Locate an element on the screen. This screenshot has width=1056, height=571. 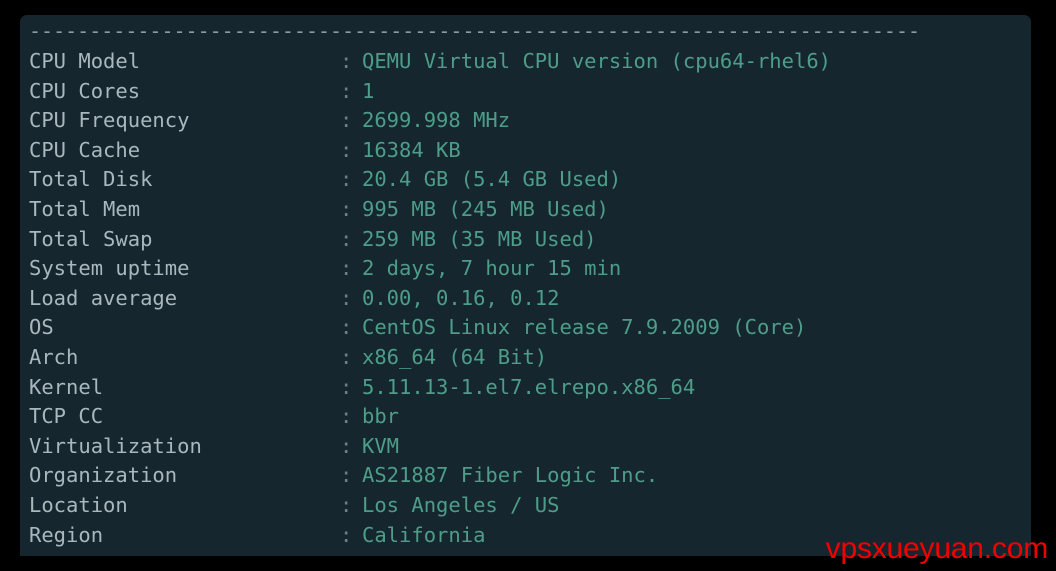
info-row: Kernel:5.11.13-1.el7.elrepo.x86_64 is located at coordinates (530, 388).